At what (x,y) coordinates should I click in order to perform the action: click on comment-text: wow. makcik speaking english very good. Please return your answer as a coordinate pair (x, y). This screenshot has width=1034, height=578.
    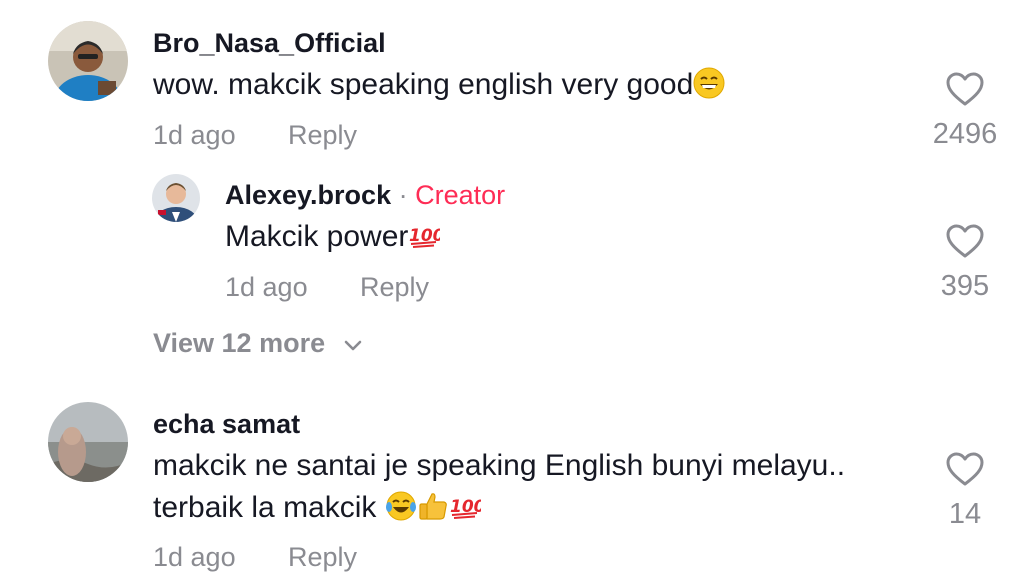
    Looking at the image, I should click on (439, 87).